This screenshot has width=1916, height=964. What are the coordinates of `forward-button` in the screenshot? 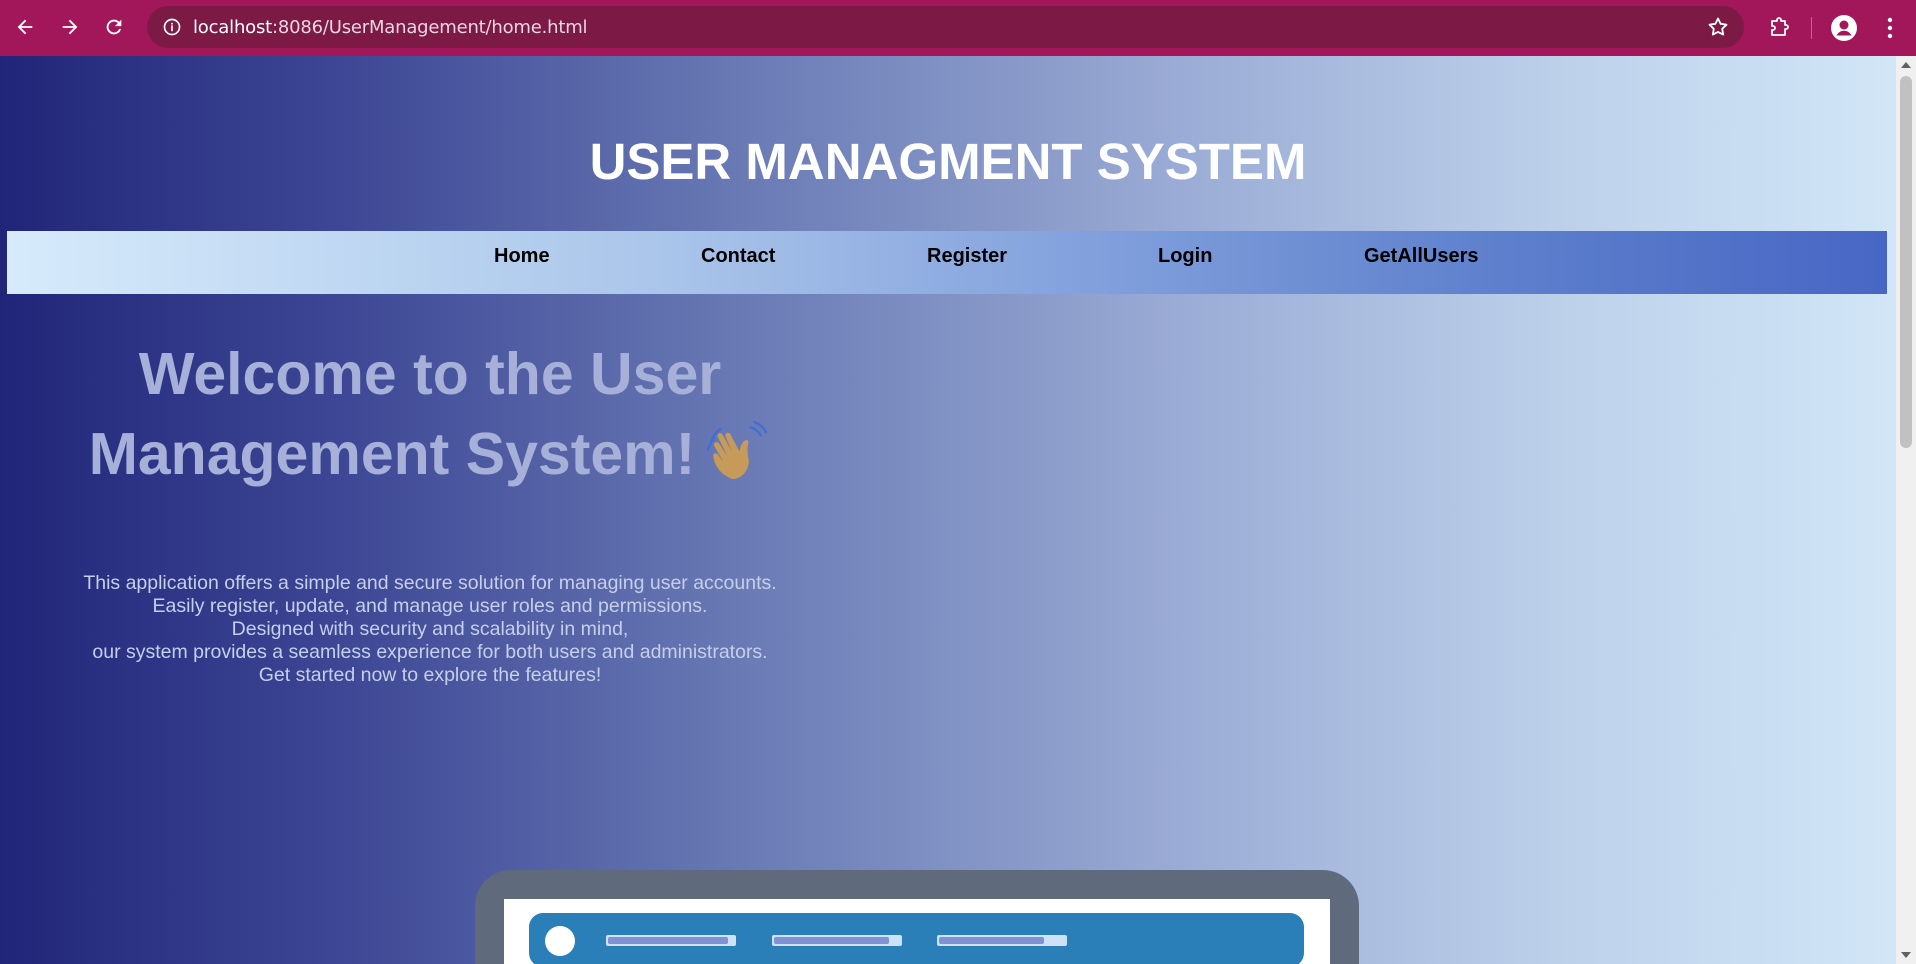 It's located at (70, 27).